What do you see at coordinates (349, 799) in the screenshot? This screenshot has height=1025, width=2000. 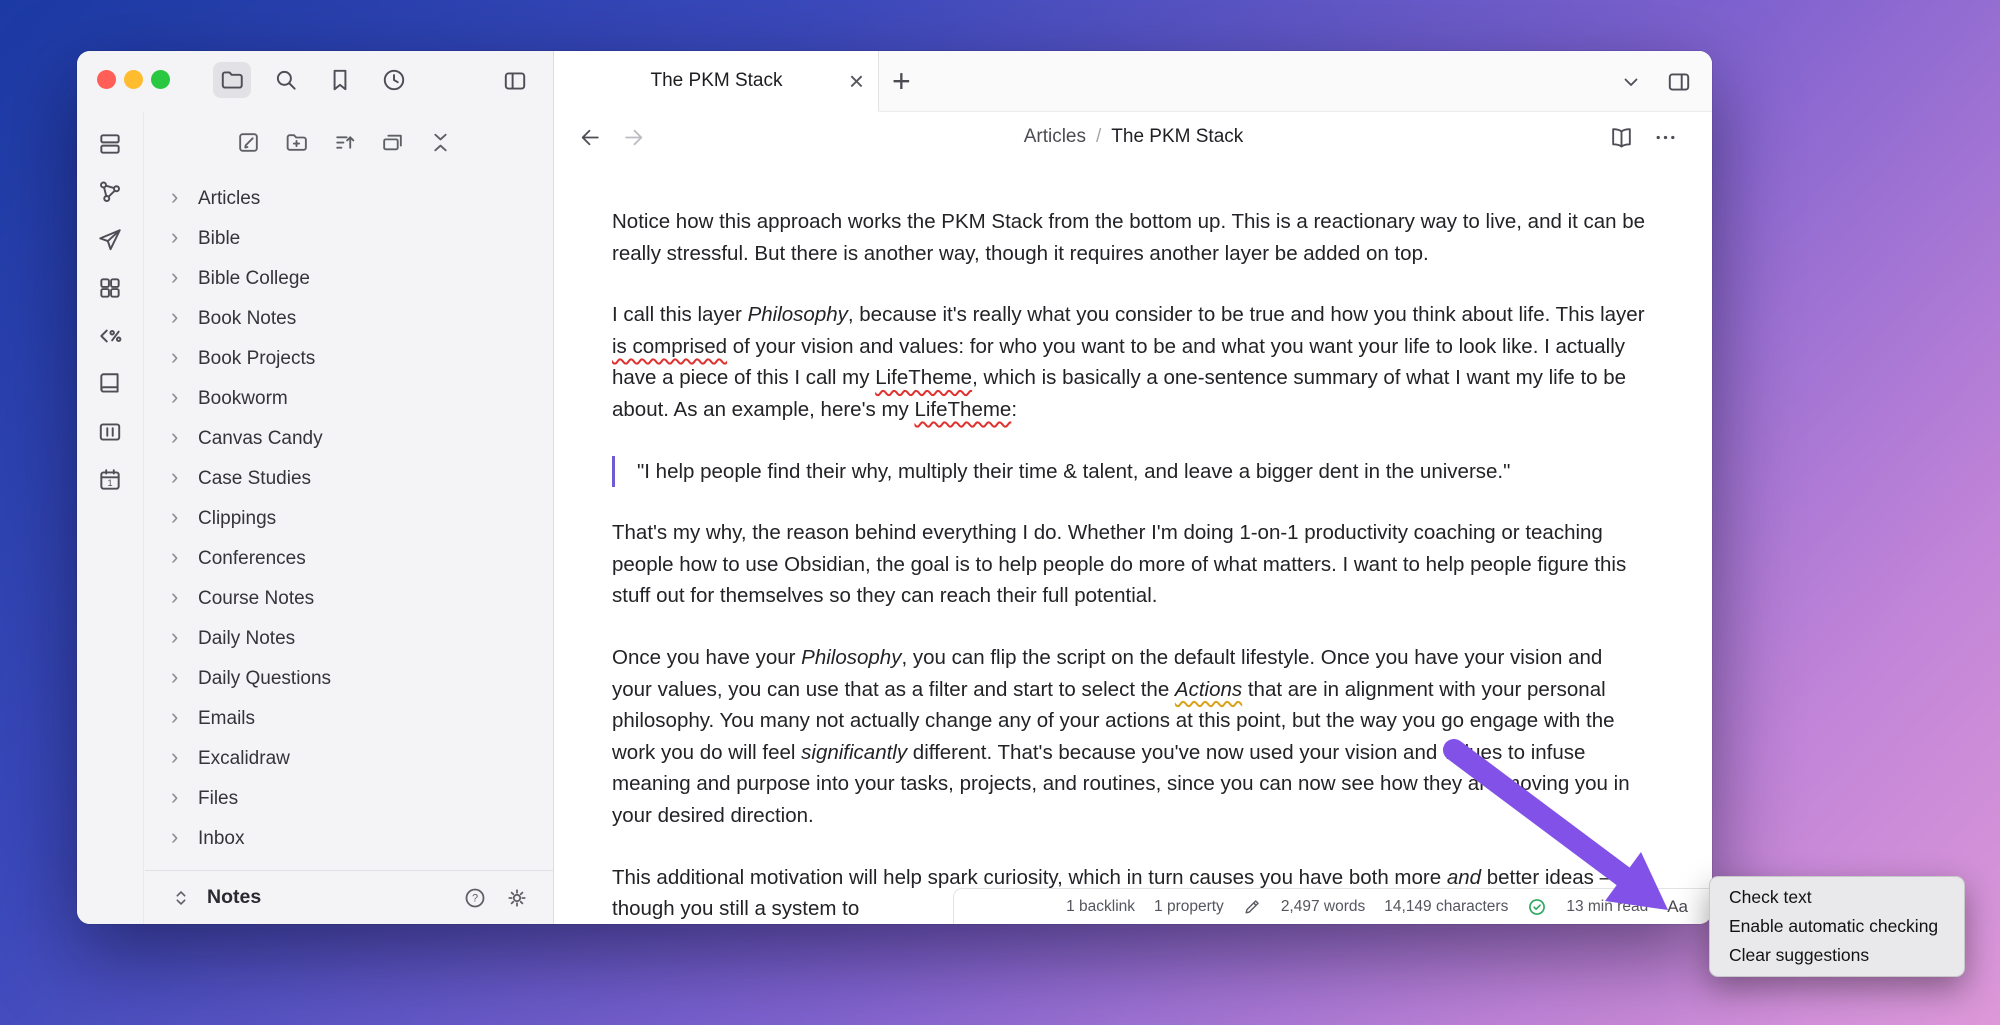 I see `folder-item: › Files` at bounding box center [349, 799].